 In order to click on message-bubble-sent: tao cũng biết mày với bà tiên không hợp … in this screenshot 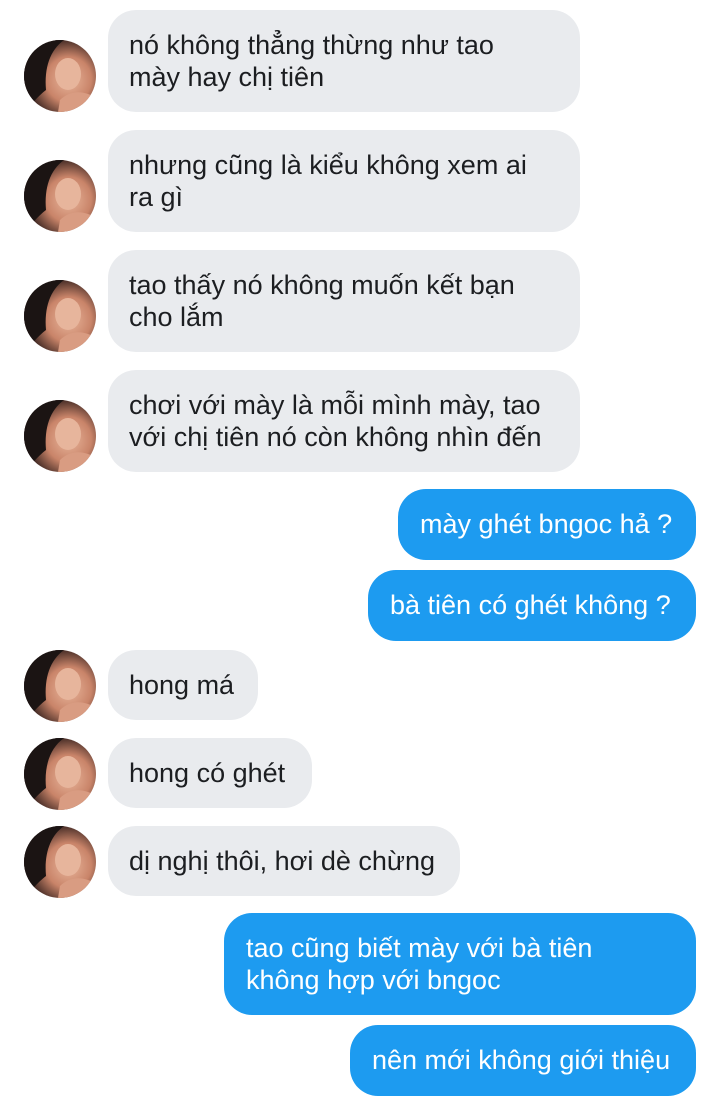, I will do `click(460, 964)`.